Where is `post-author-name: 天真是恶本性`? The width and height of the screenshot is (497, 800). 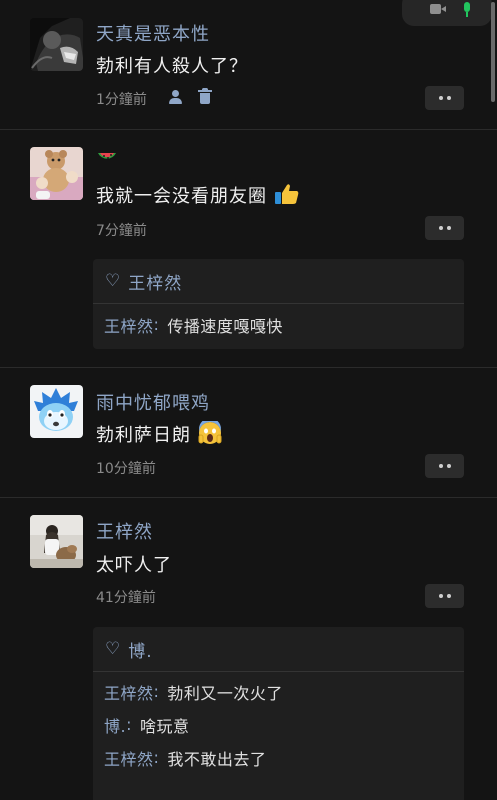
post-author-name: 天真是恶本性 is located at coordinates (153, 33).